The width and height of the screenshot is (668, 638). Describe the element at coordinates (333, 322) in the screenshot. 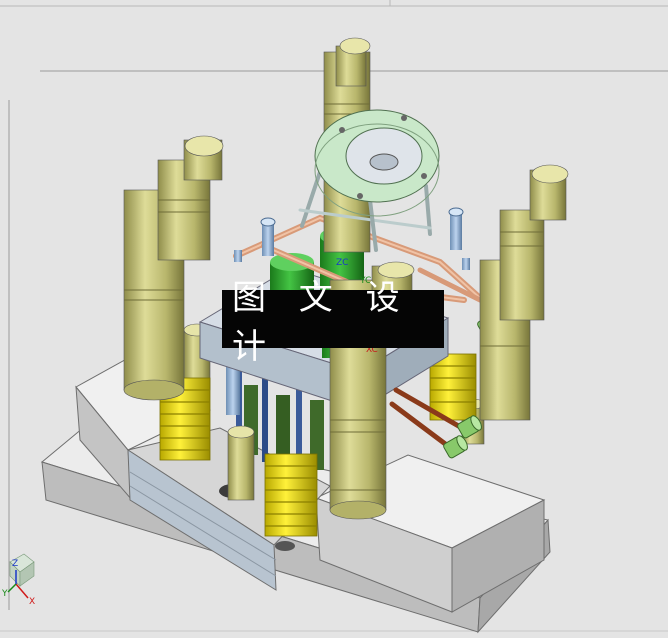

I see `watermark-banner: 图 文 设 计` at that location.